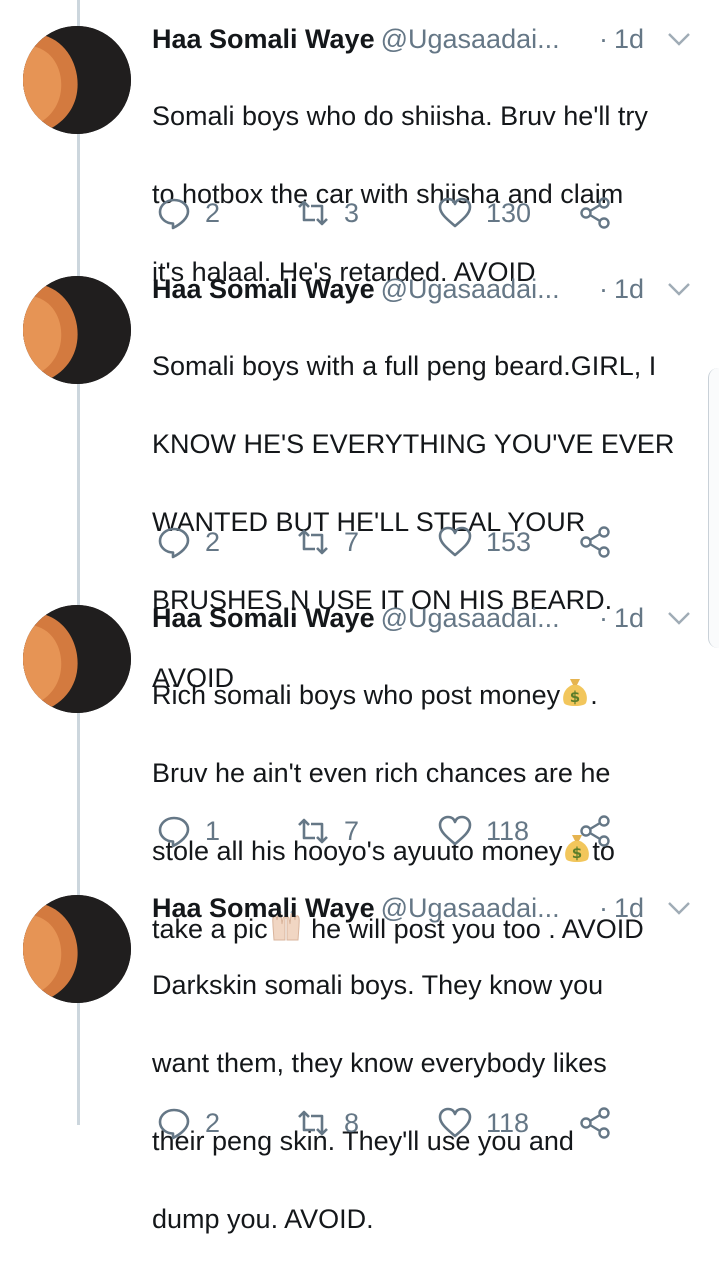  What do you see at coordinates (263, 1219) in the screenshot?
I see `tweet-line: dump you. AVOID.` at bounding box center [263, 1219].